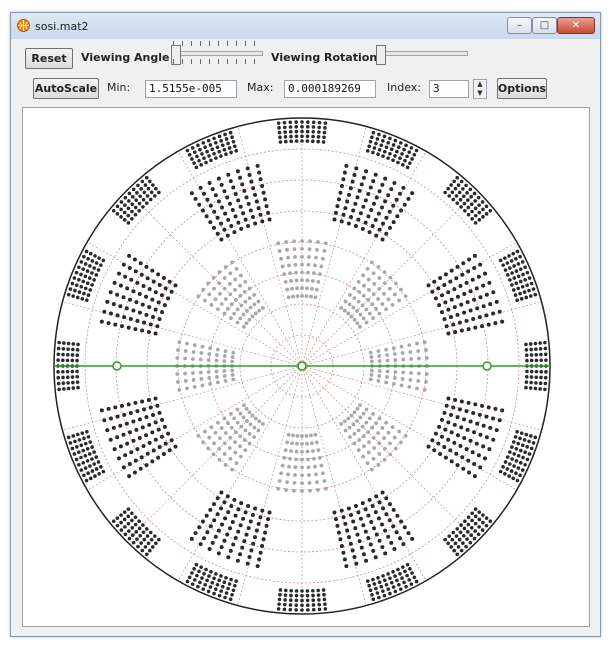  I want to click on index-field: 3, so click(449, 89).